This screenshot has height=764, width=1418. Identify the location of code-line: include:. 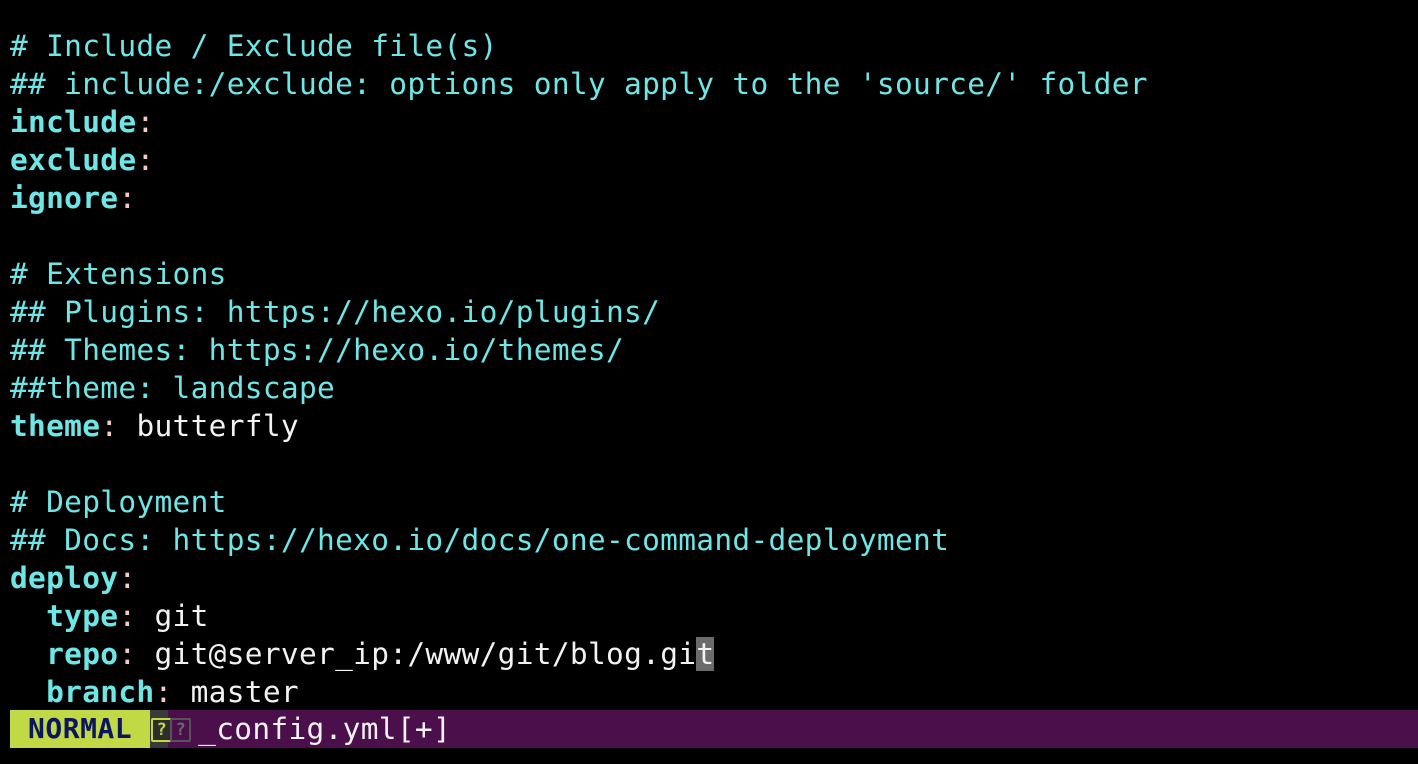
(714, 122).